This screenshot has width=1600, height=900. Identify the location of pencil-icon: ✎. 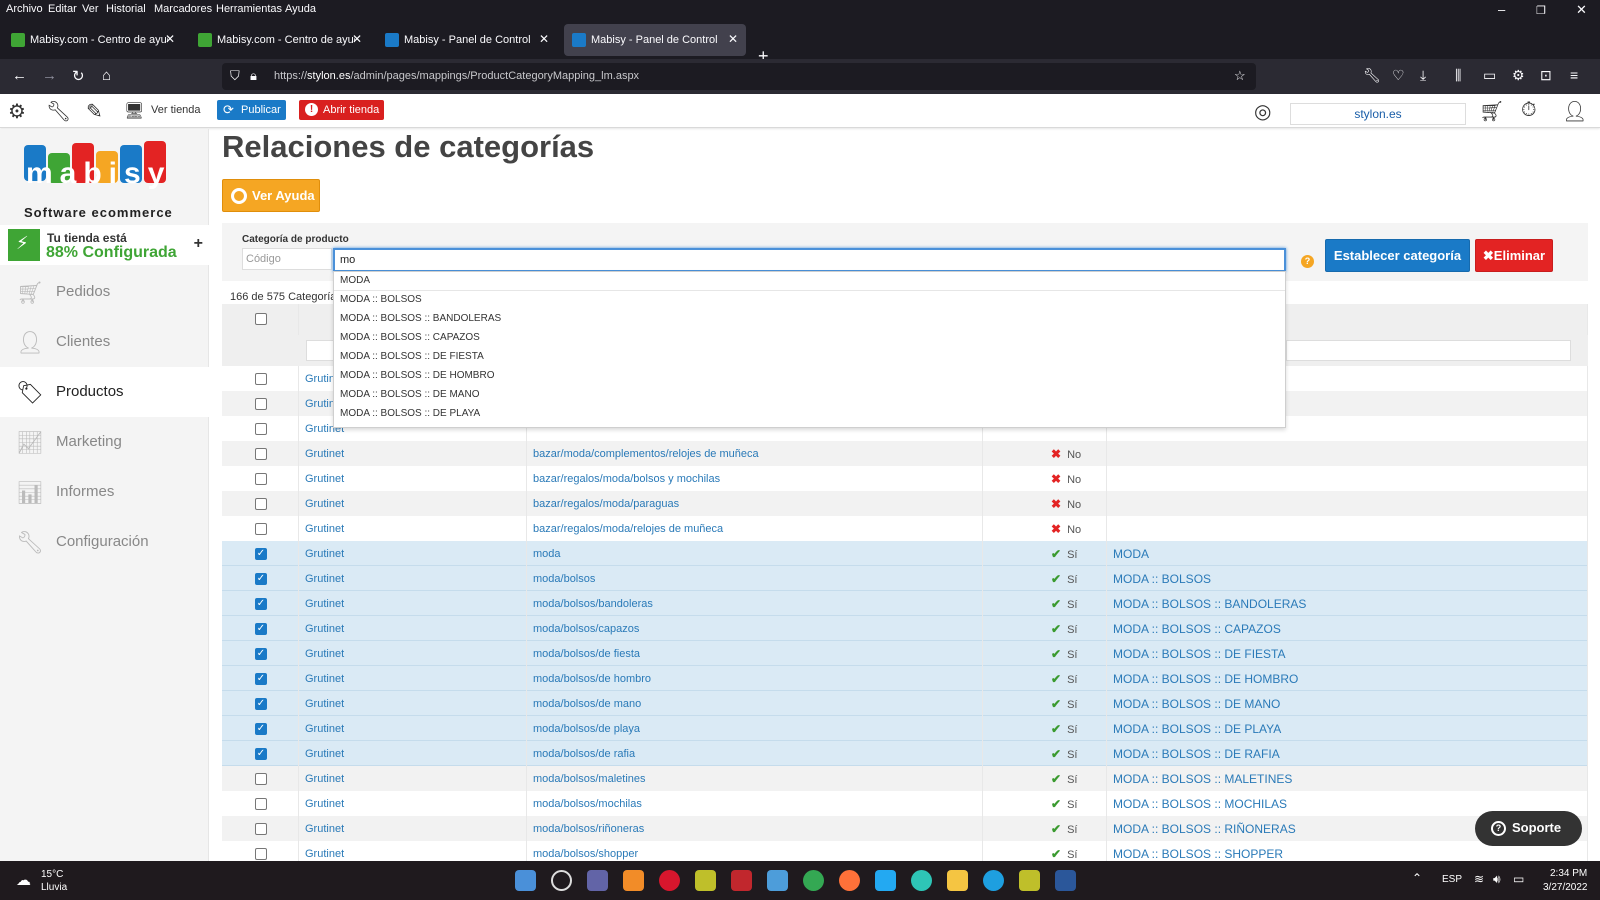
(94, 111).